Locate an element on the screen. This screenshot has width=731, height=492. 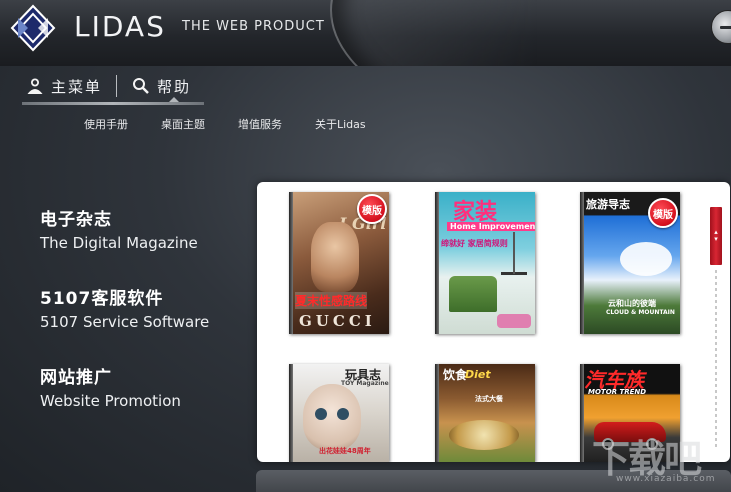
app-header: LIDAS THE WEB PRODUCT is located at coordinates (365, 33).